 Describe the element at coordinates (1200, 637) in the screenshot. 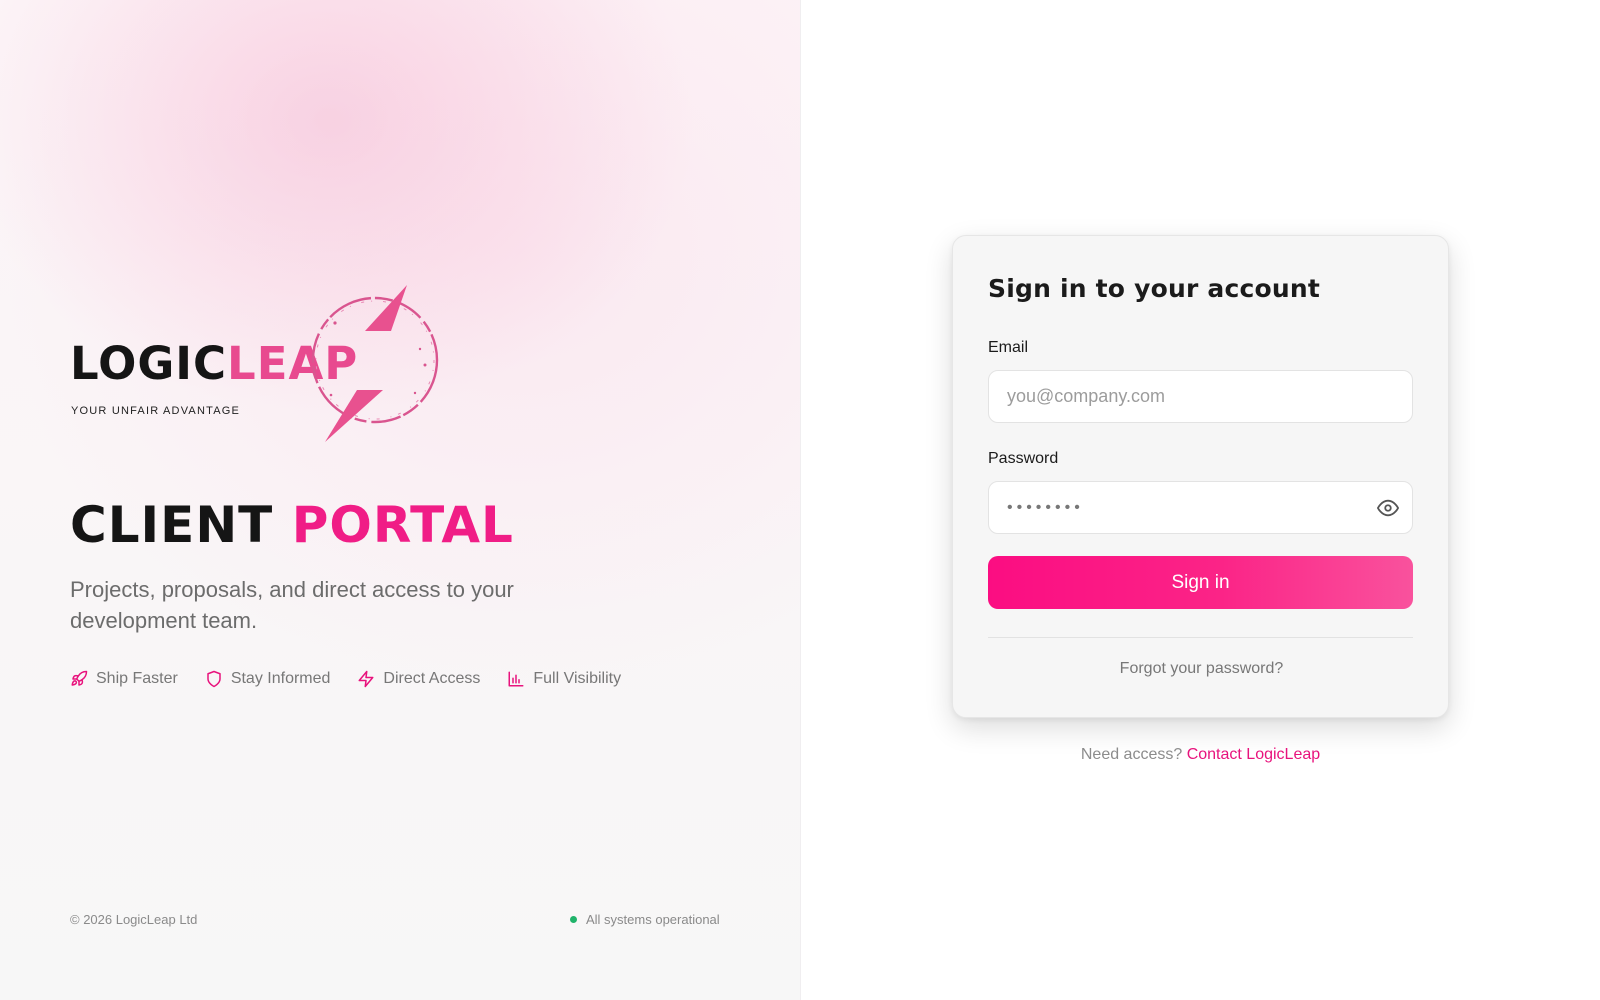

I see `divider` at that location.